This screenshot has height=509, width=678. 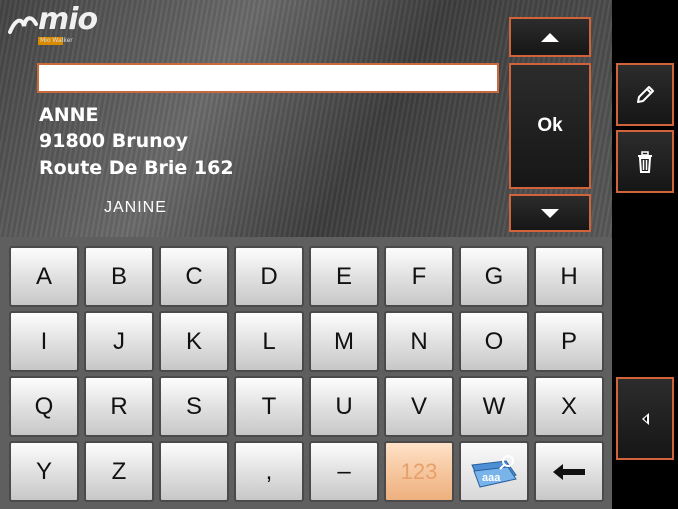 I want to click on key-z: Z, so click(x=119, y=471).